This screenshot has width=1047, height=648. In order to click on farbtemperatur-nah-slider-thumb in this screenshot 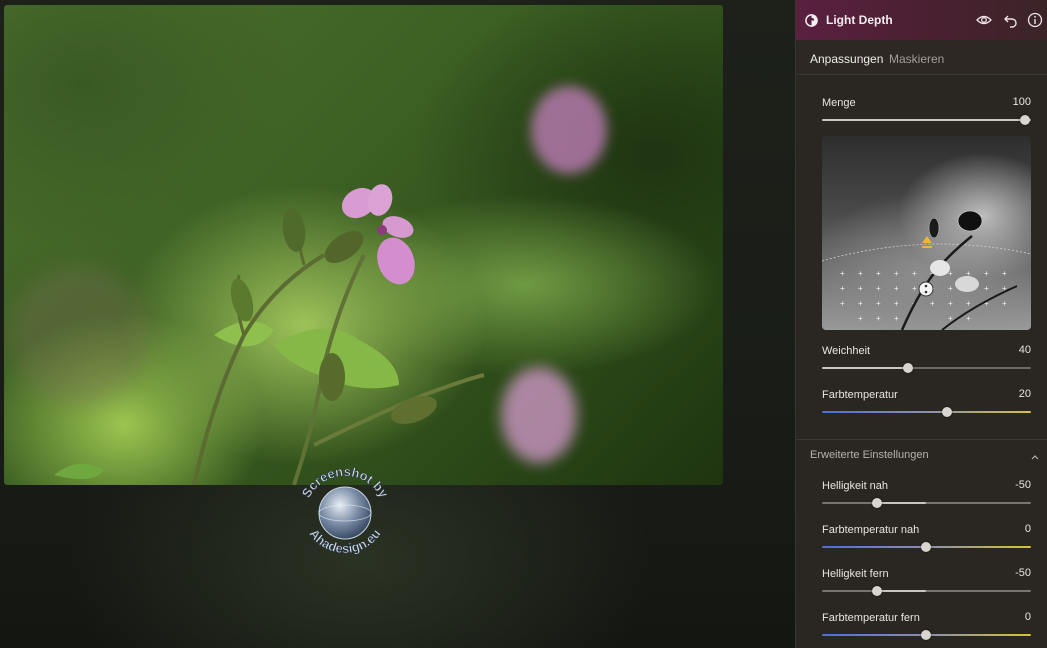, I will do `click(926, 547)`.